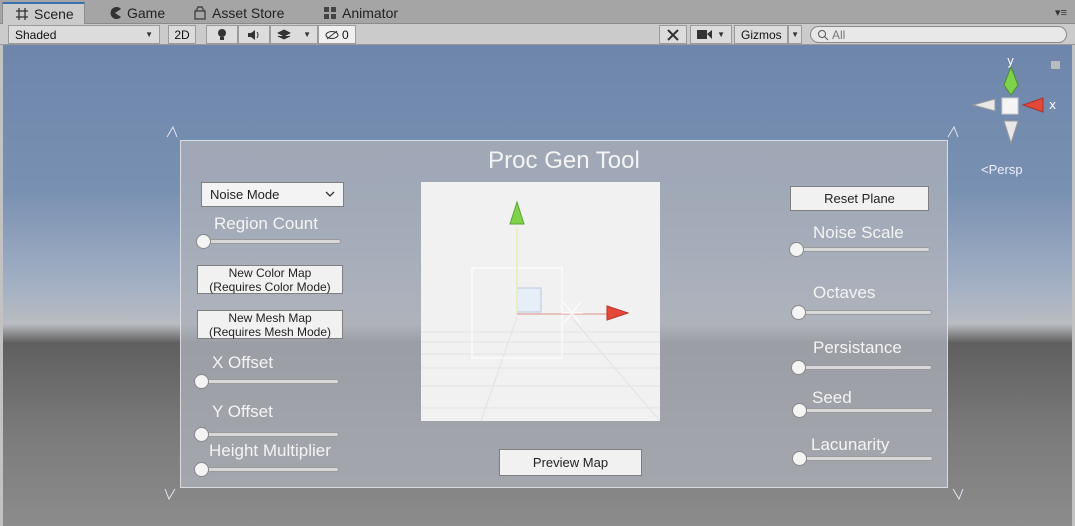 The image size is (1075, 526). Describe the element at coordinates (857, 347) in the screenshot. I see `persistance-label: Persistance` at that location.